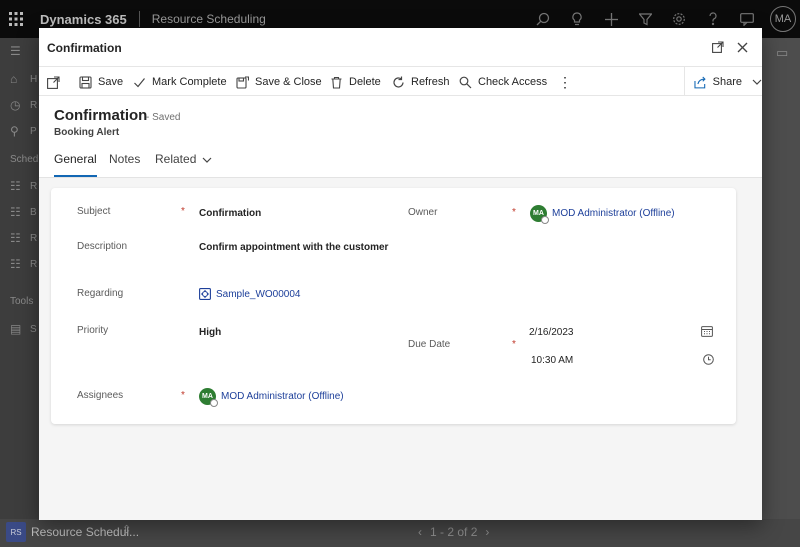  What do you see at coordinates (83, 19) in the screenshot?
I see `app-title: Dynamics 365` at bounding box center [83, 19].